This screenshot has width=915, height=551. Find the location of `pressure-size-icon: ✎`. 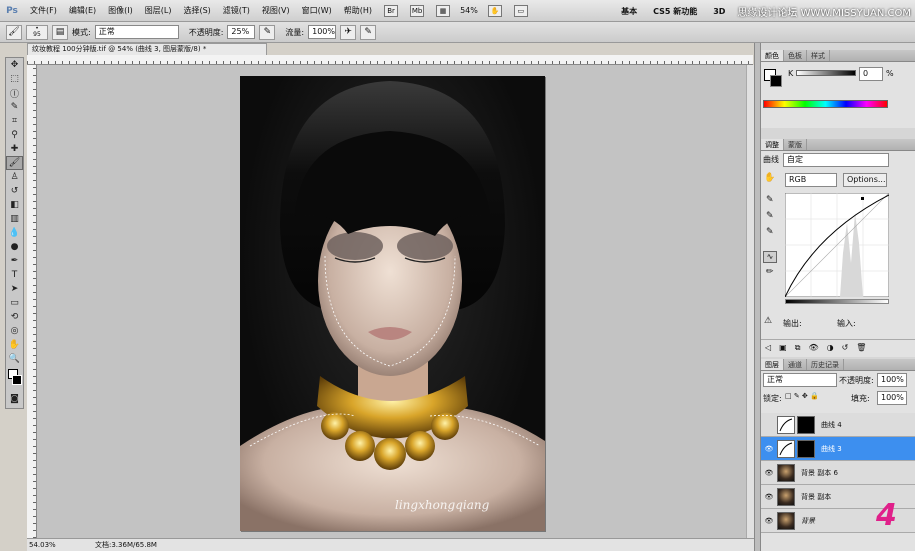

pressure-size-icon: ✎ is located at coordinates (368, 32).